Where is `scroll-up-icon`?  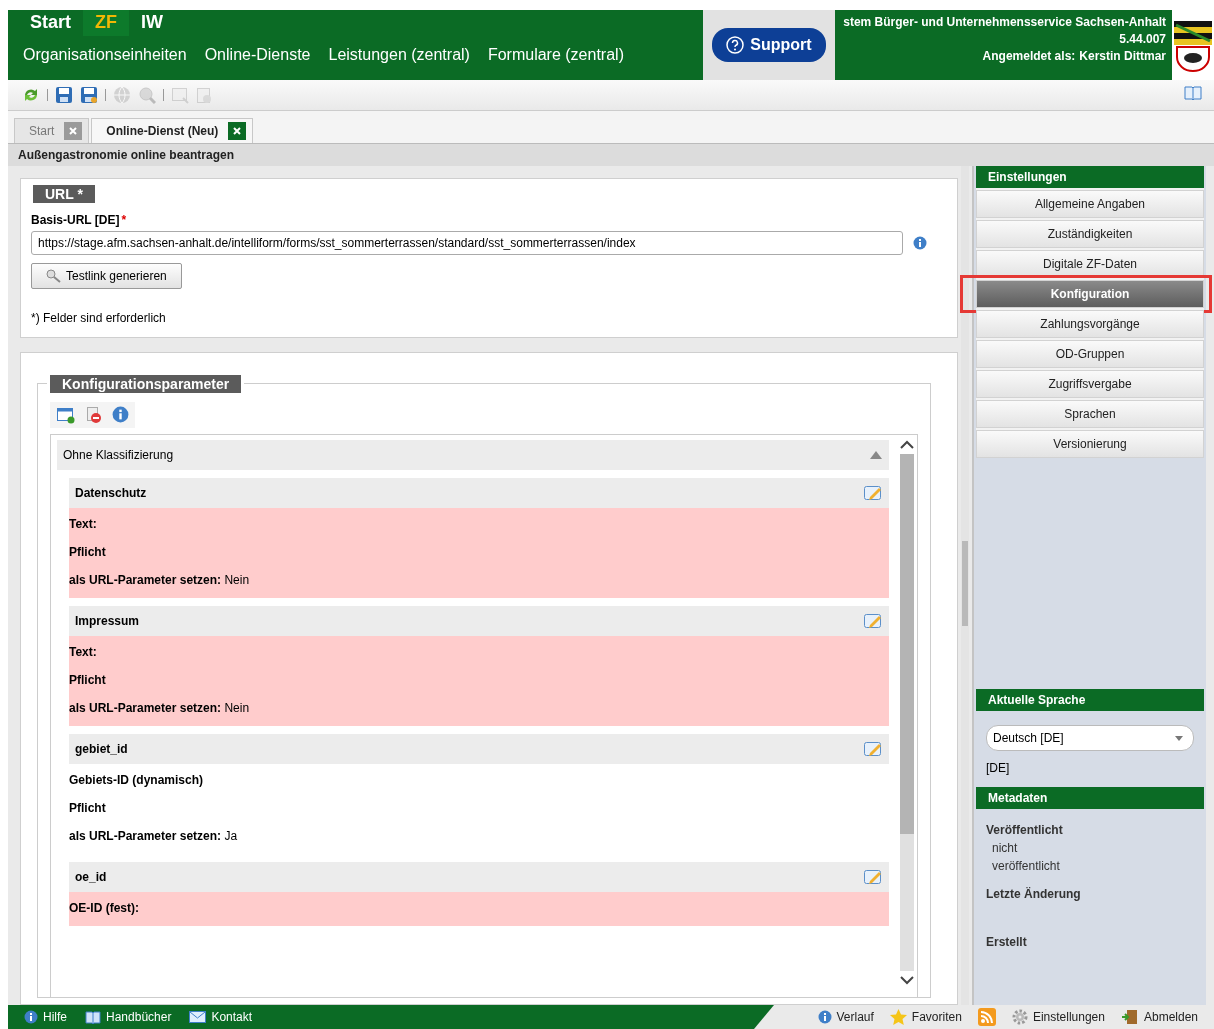
scroll-up-icon is located at coordinates (907, 445).